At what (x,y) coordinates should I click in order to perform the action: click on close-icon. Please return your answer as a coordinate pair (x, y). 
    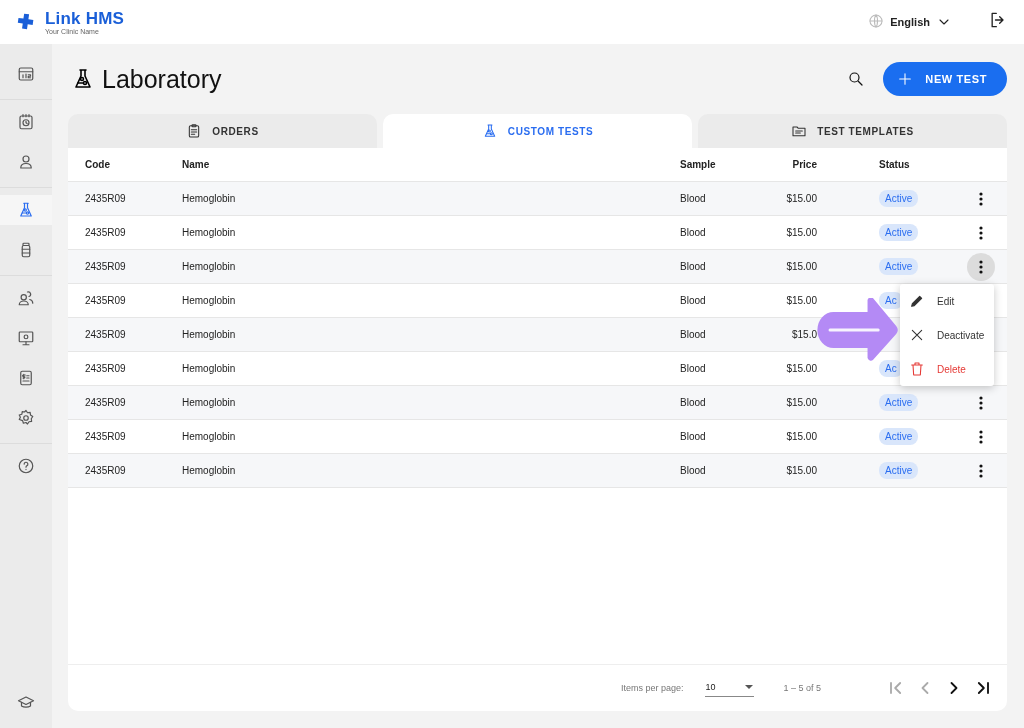
    Looking at the image, I should click on (917, 335).